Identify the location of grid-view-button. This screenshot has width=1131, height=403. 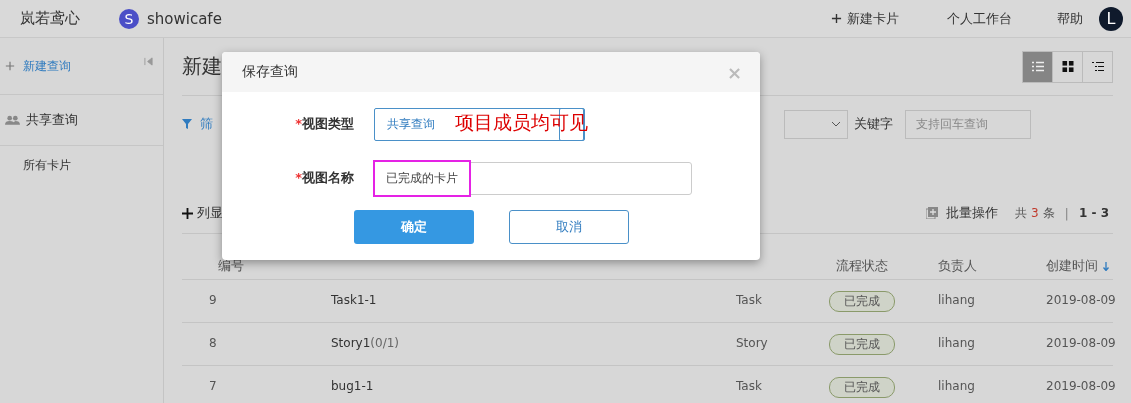
(1067, 66).